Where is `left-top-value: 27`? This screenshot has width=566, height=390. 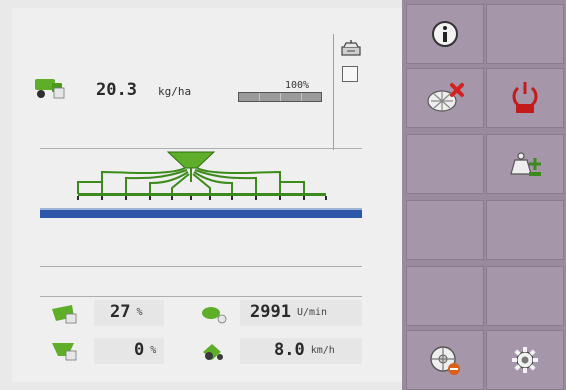
left-top-value: 27 is located at coordinates (120, 312).